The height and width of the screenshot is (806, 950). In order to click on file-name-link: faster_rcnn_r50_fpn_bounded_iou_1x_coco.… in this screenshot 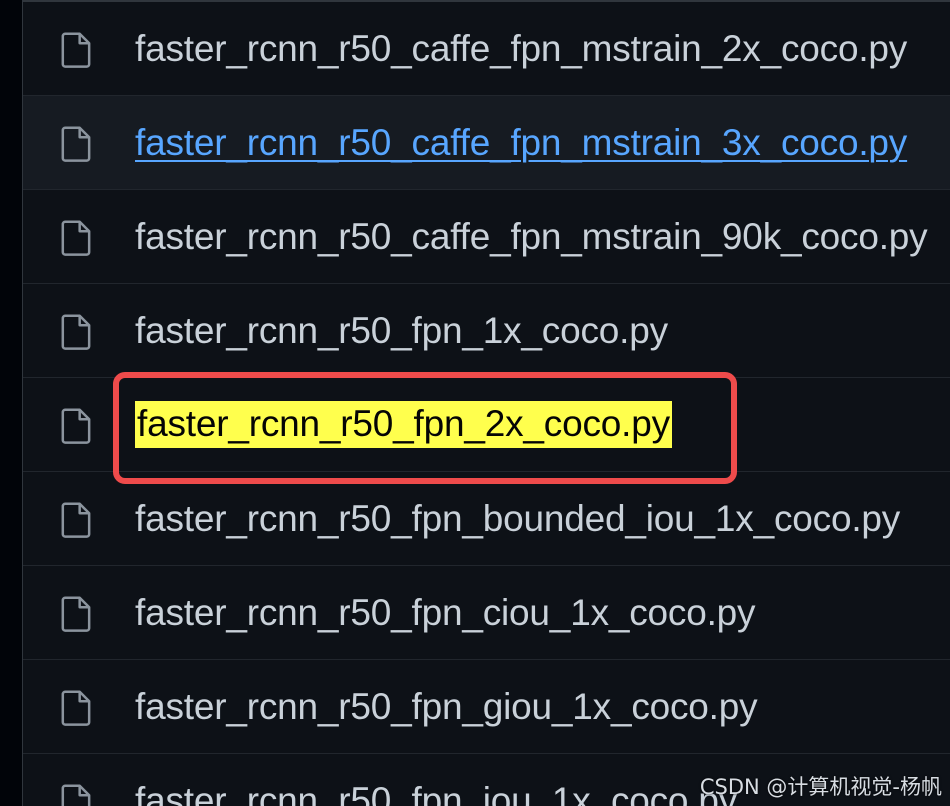, I will do `click(517, 518)`.